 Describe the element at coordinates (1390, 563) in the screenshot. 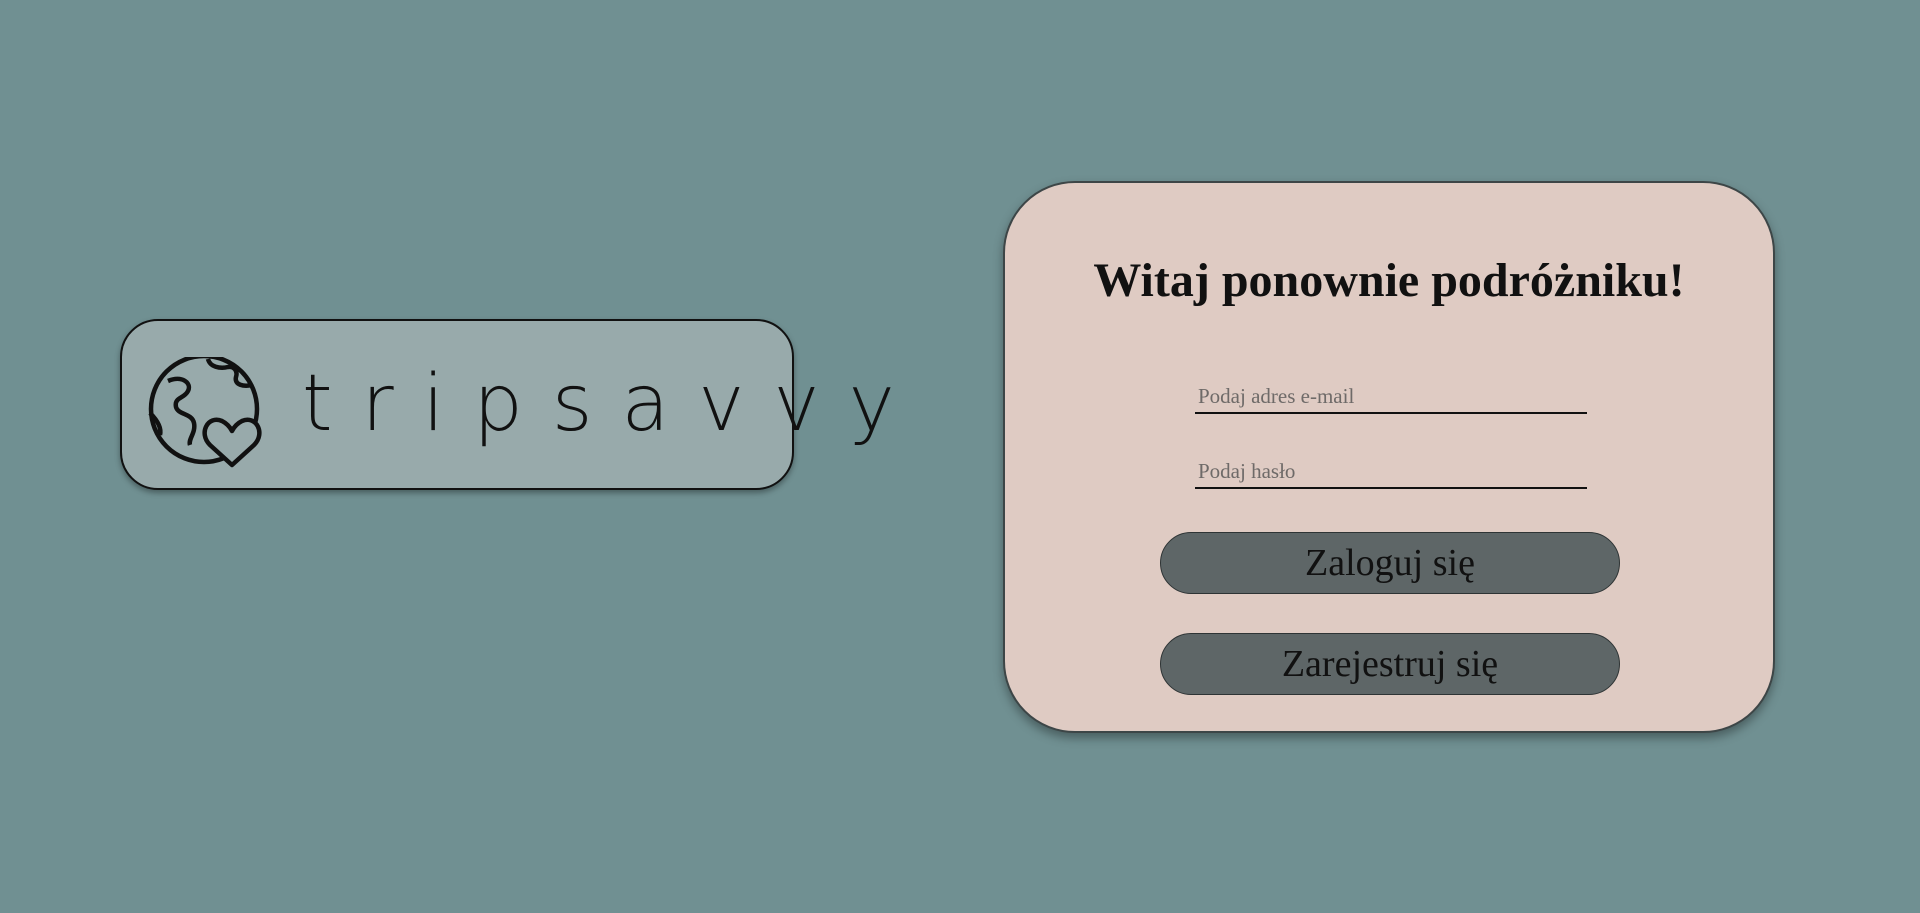

I see `login-button: Zaloguj się` at that location.